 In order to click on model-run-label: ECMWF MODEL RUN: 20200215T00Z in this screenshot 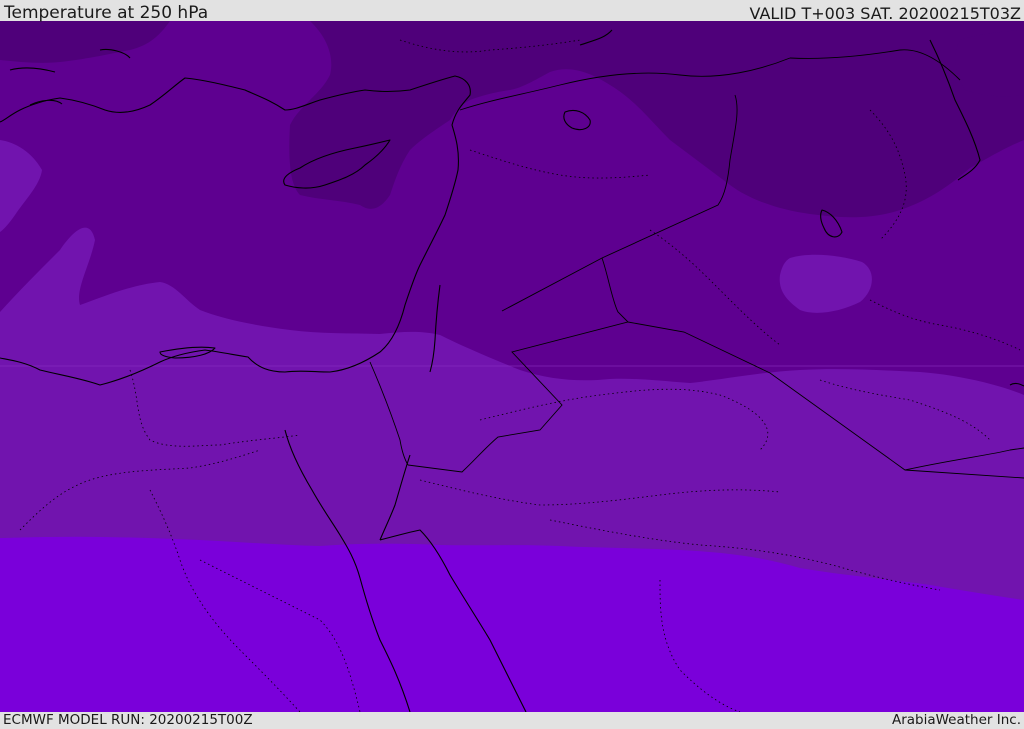, I will do `click(128, 720)`.